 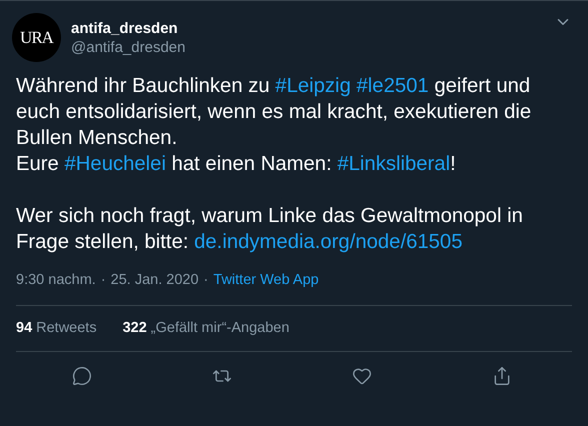 What do you see at coordinates (82, 376) in the screenshot?
I see `reply-button` at bounding box center [82, 376].